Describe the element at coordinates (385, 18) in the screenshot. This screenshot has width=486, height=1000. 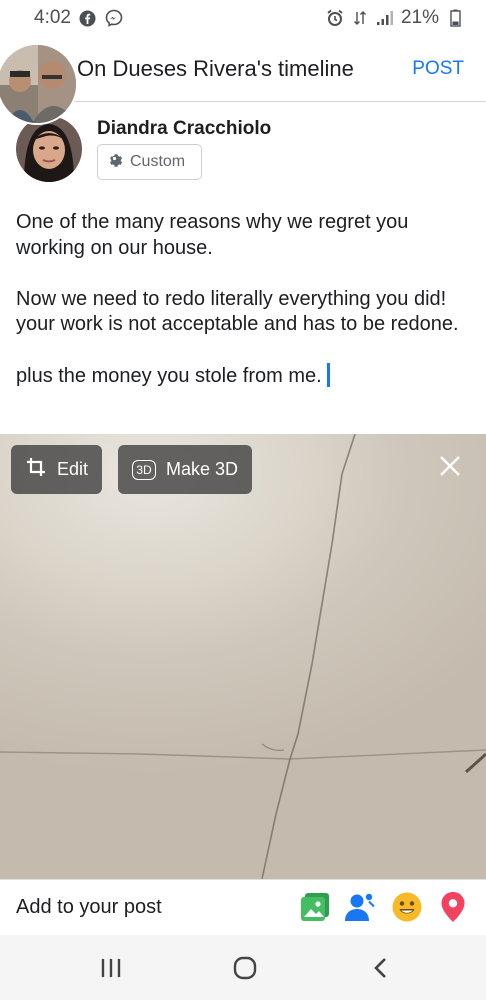
I see `signal-icon` at that location.